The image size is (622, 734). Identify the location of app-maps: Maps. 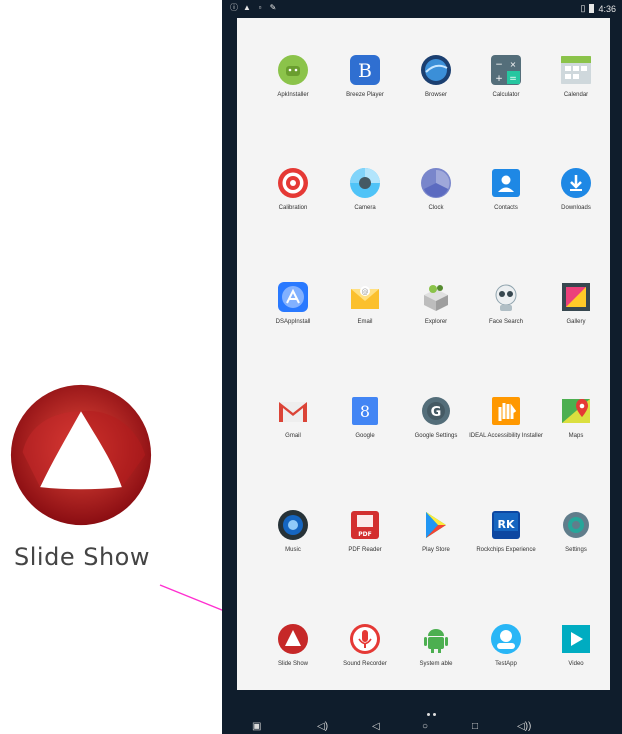
(576, 399).